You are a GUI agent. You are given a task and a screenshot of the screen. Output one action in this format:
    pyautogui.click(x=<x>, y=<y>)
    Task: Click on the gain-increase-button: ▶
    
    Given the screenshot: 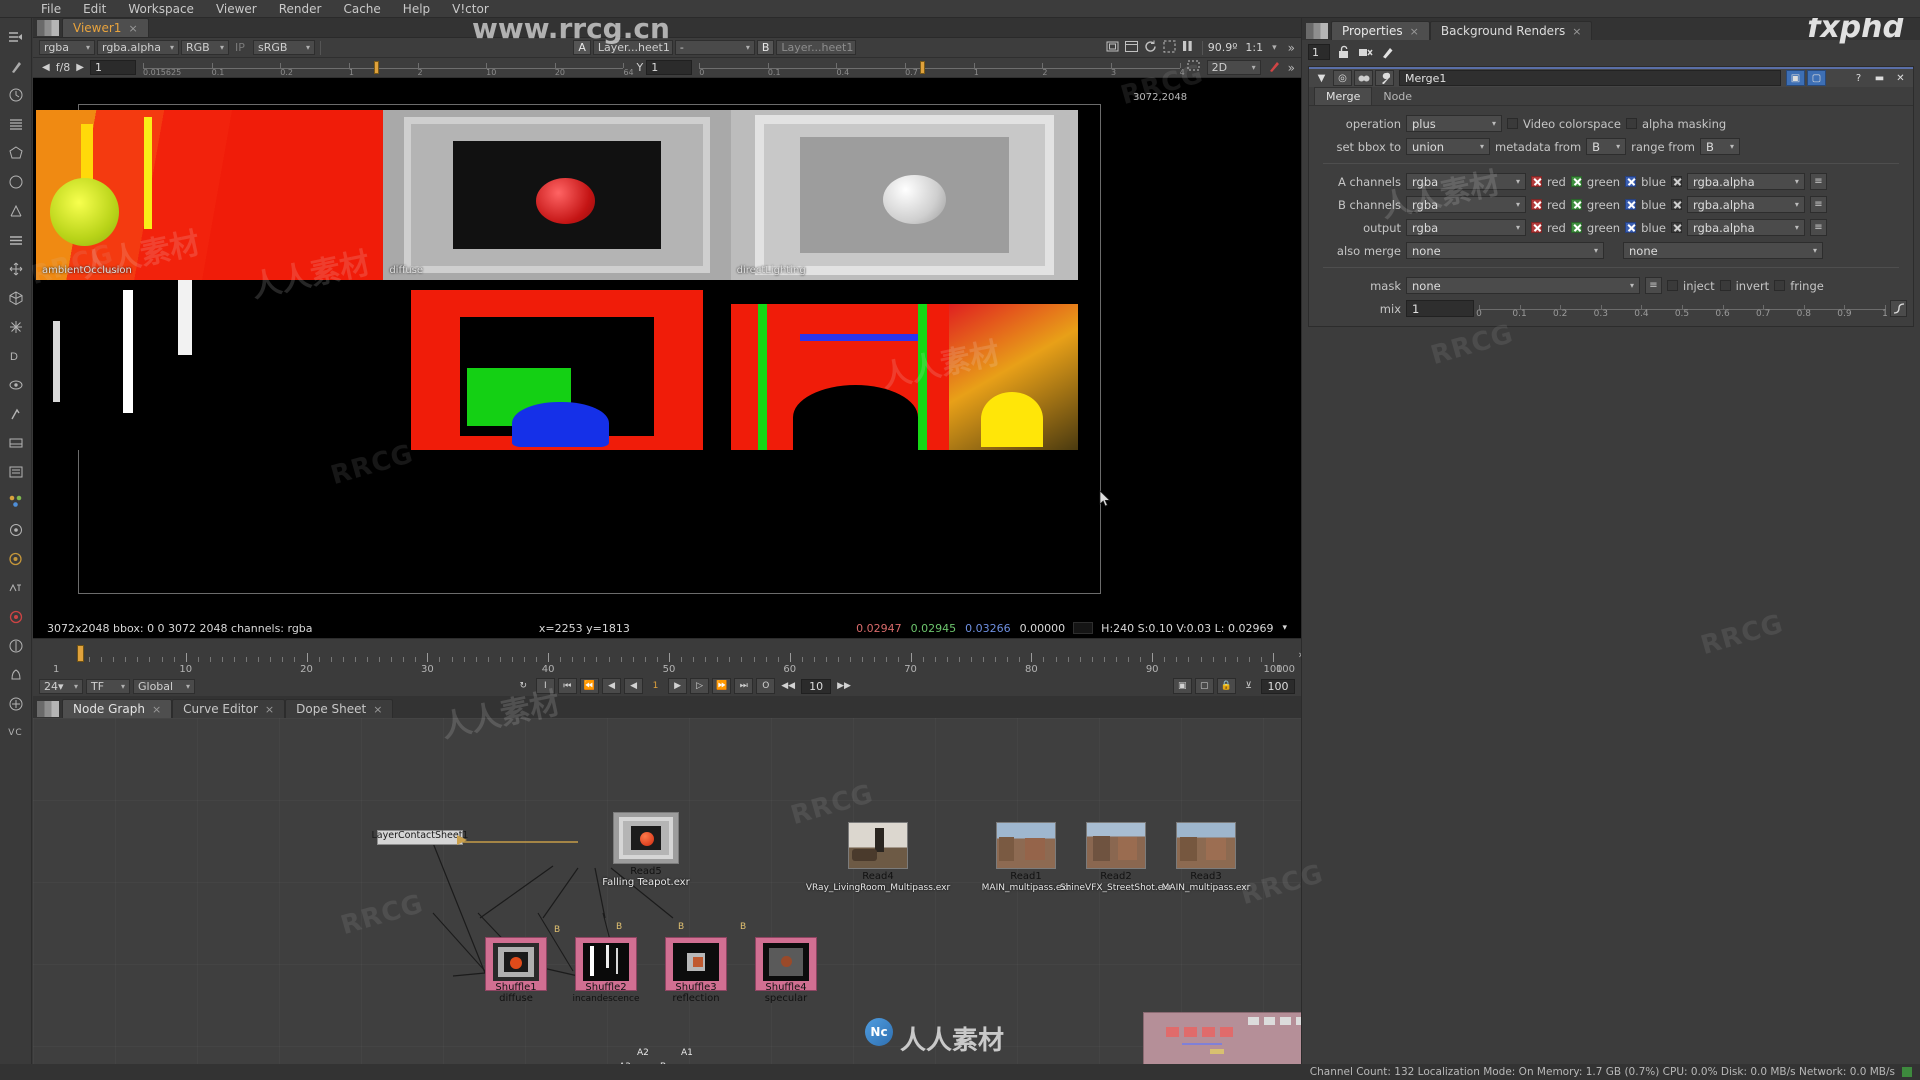 What is the action you would take?
    pyautogui.click(x=80, y=67)
    